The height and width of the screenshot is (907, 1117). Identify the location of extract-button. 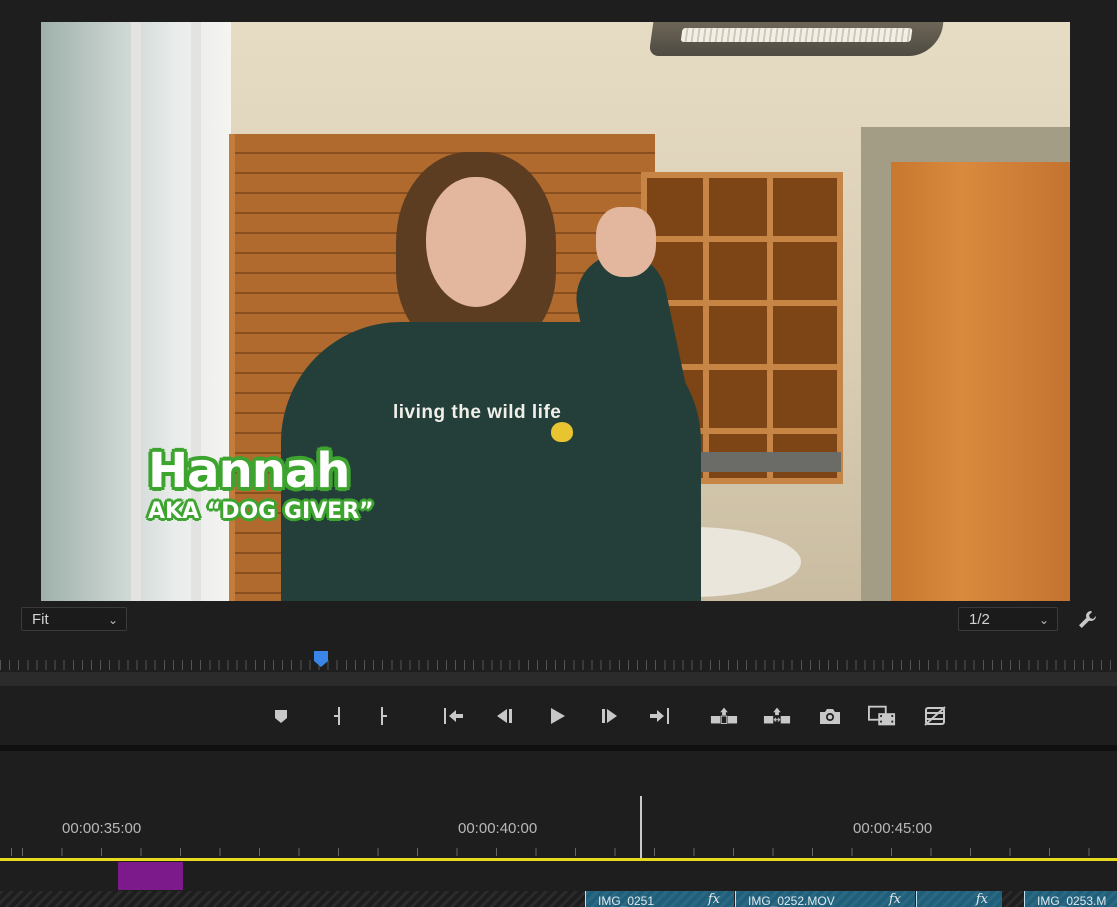
(777, 716).